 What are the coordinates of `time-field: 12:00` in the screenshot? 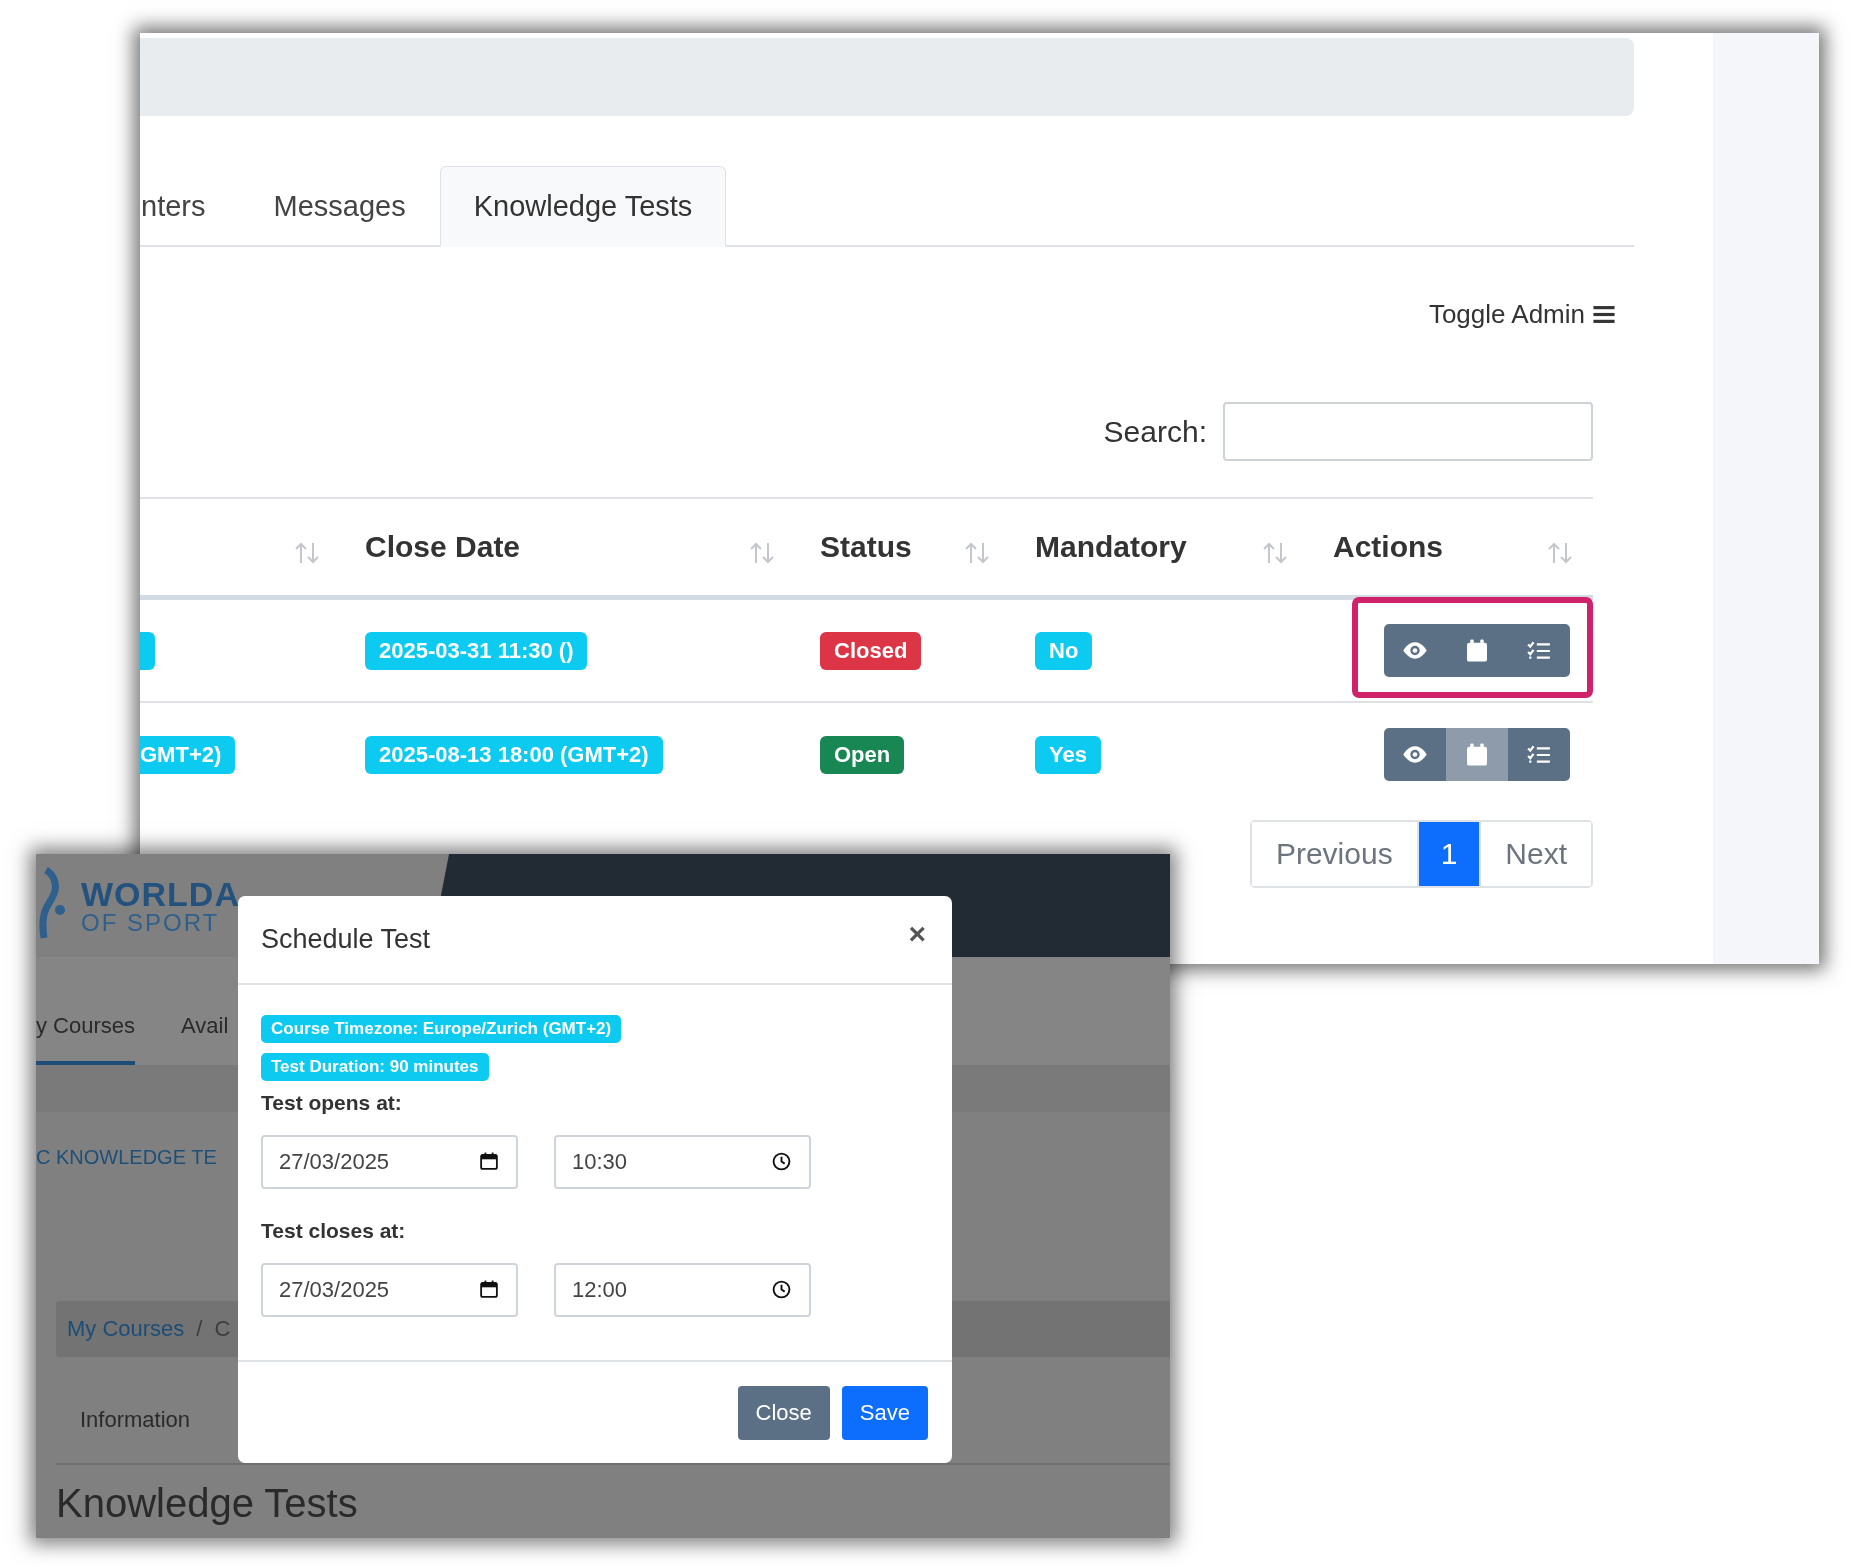 It's located at (682, 1290).